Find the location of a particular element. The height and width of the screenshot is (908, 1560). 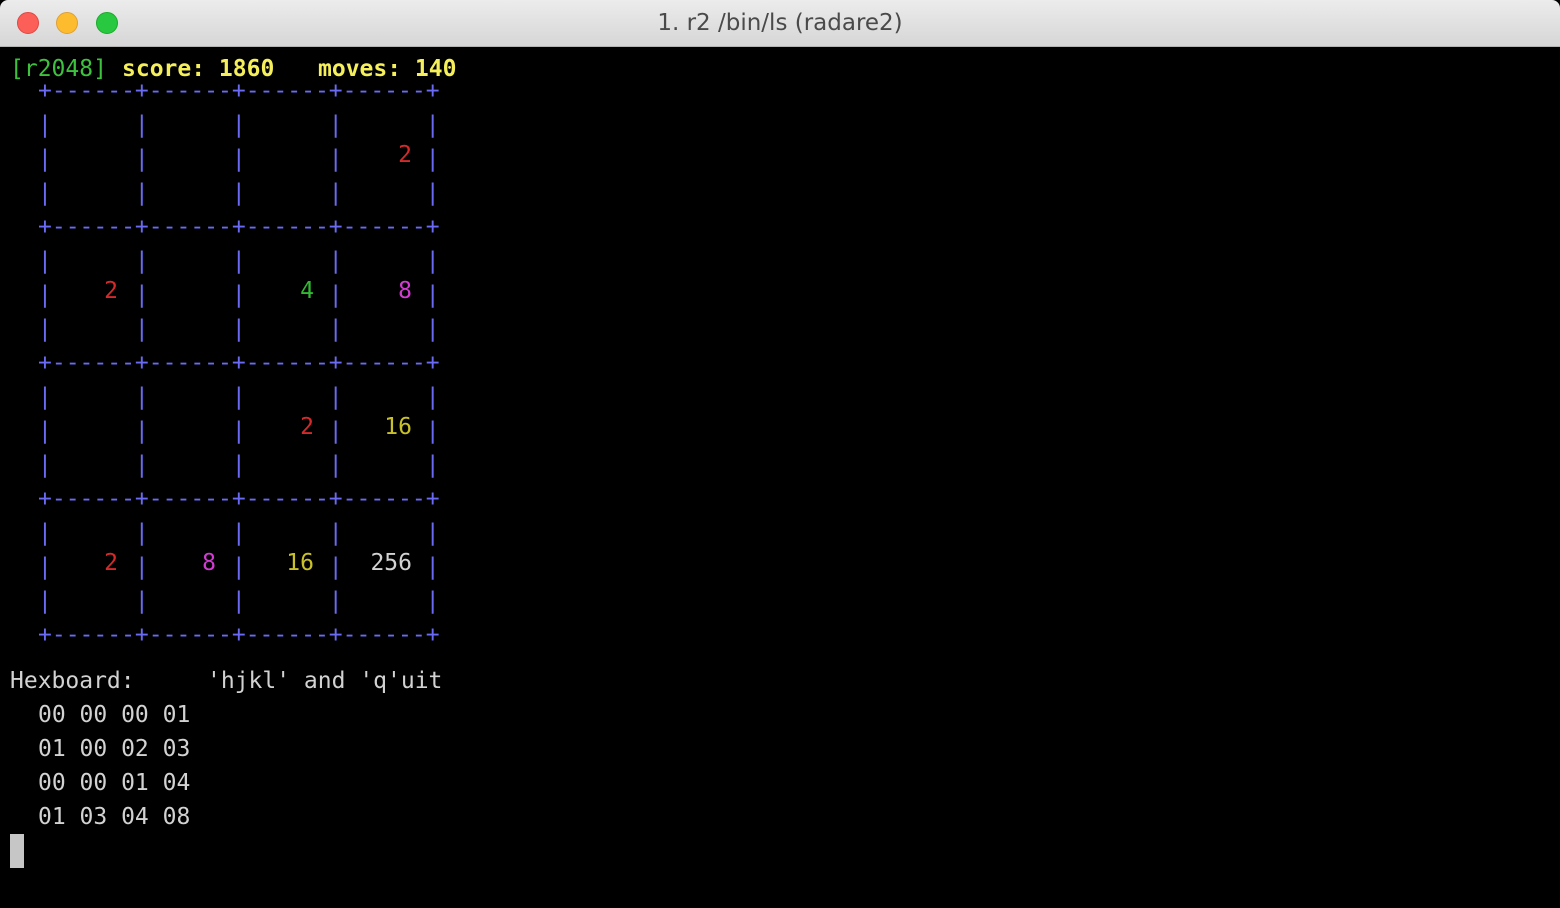

title-bar: 1. r2 /bin/ls (radare2) is located at coordinates (780, 23).